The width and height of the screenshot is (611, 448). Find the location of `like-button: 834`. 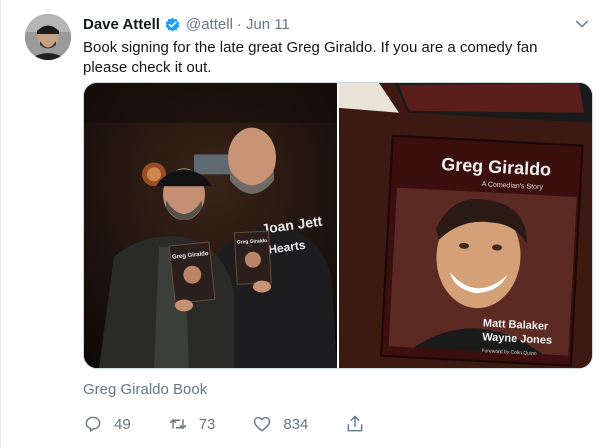

like-button: 834 is located at coordinates (280, 424).